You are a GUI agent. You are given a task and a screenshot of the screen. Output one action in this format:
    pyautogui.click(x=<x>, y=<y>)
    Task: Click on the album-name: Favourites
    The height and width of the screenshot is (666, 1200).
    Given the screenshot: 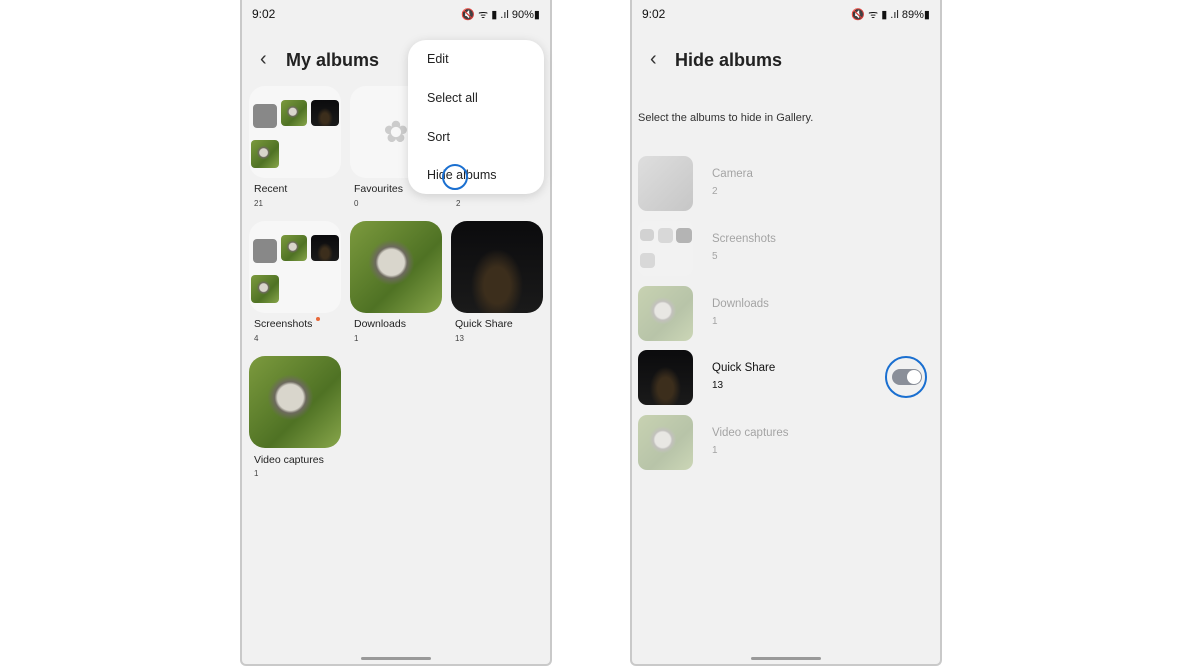 What is the action you would take?
    pyautogui.click(x=378, y=189)
    